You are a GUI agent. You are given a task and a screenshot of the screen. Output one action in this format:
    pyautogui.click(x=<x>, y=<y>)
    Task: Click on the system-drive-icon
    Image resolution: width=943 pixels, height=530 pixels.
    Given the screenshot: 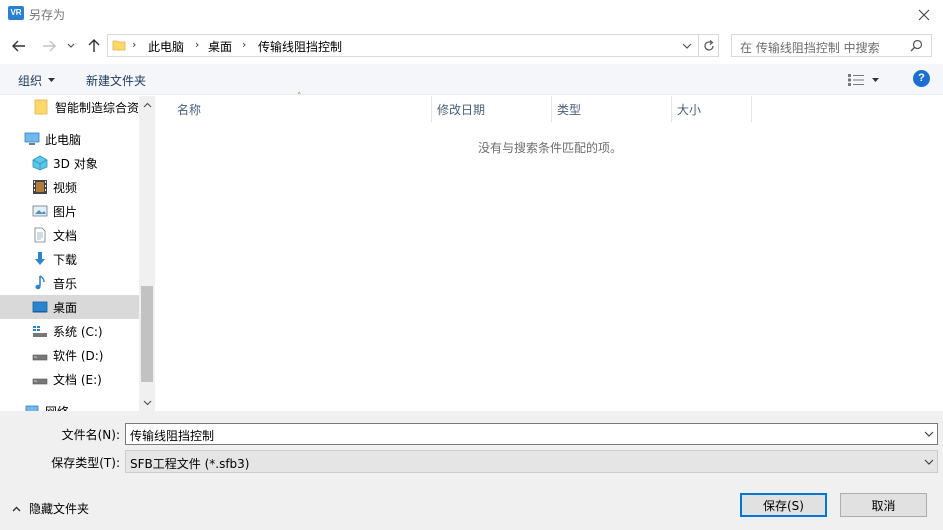 What is the action you would take?
    pyautogui.click(x=40, y=331)
    